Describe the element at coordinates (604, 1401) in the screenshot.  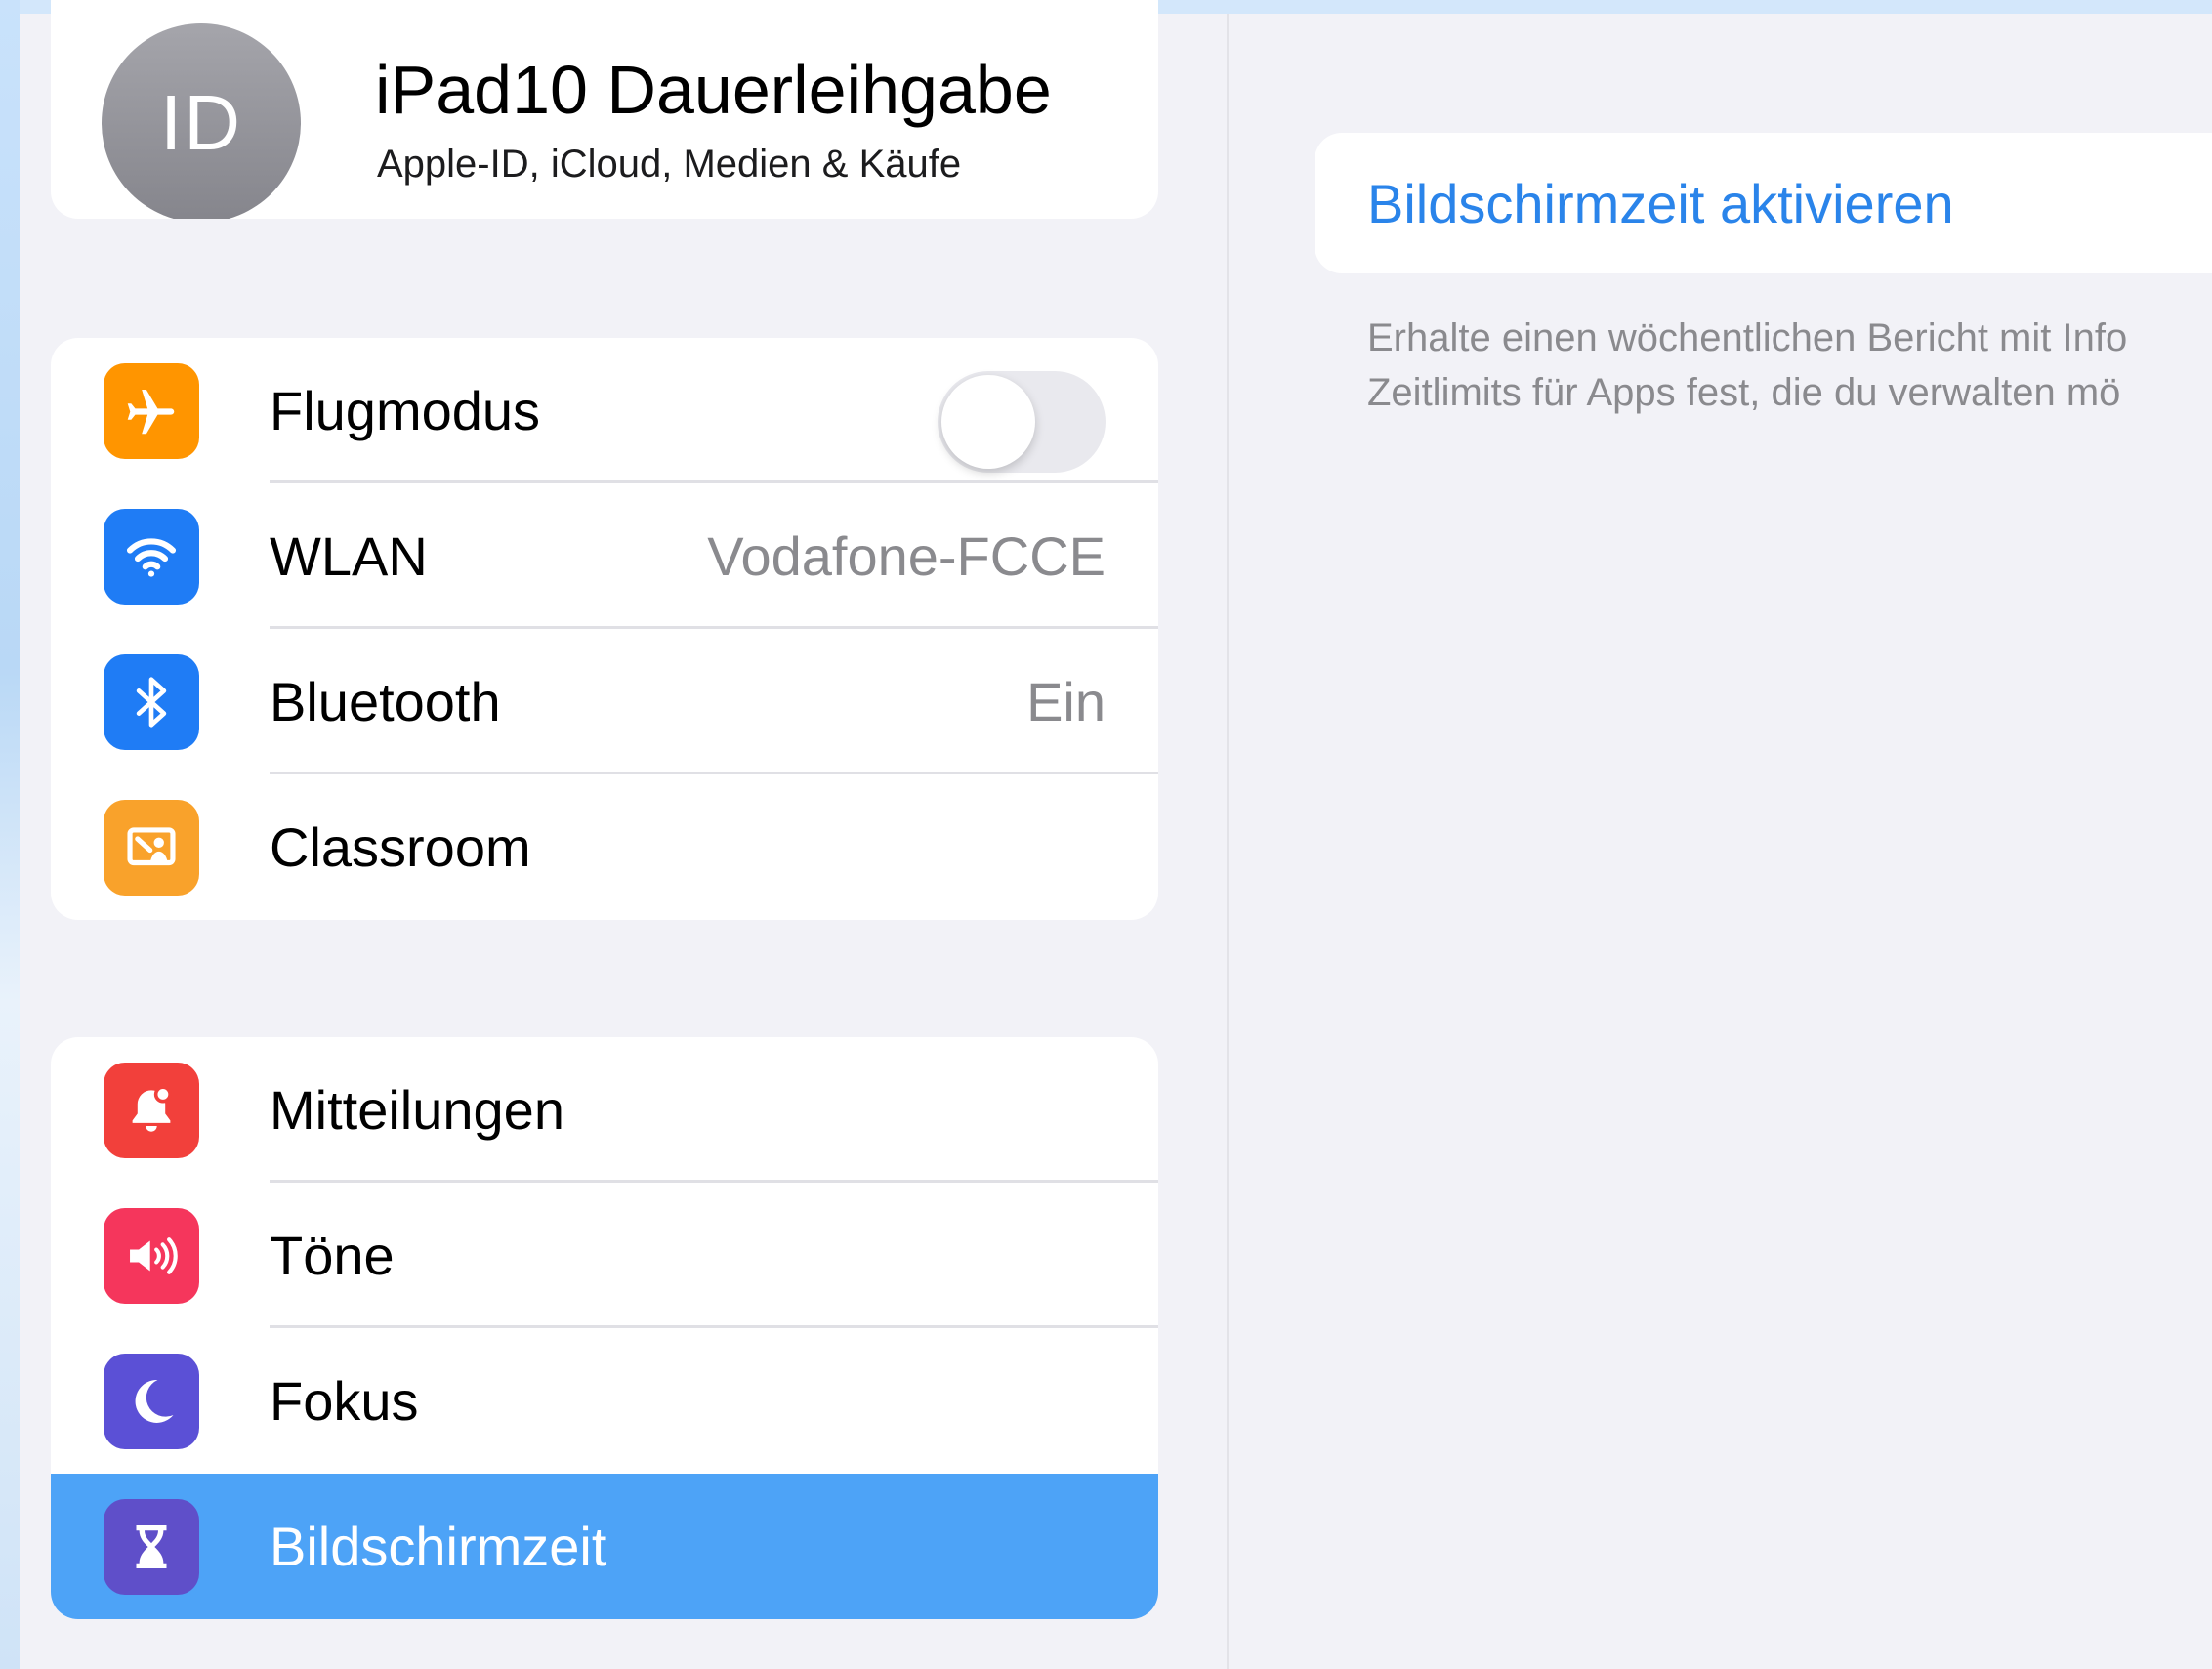
I see `sidebar-item-fokus: Fokus` at that location.